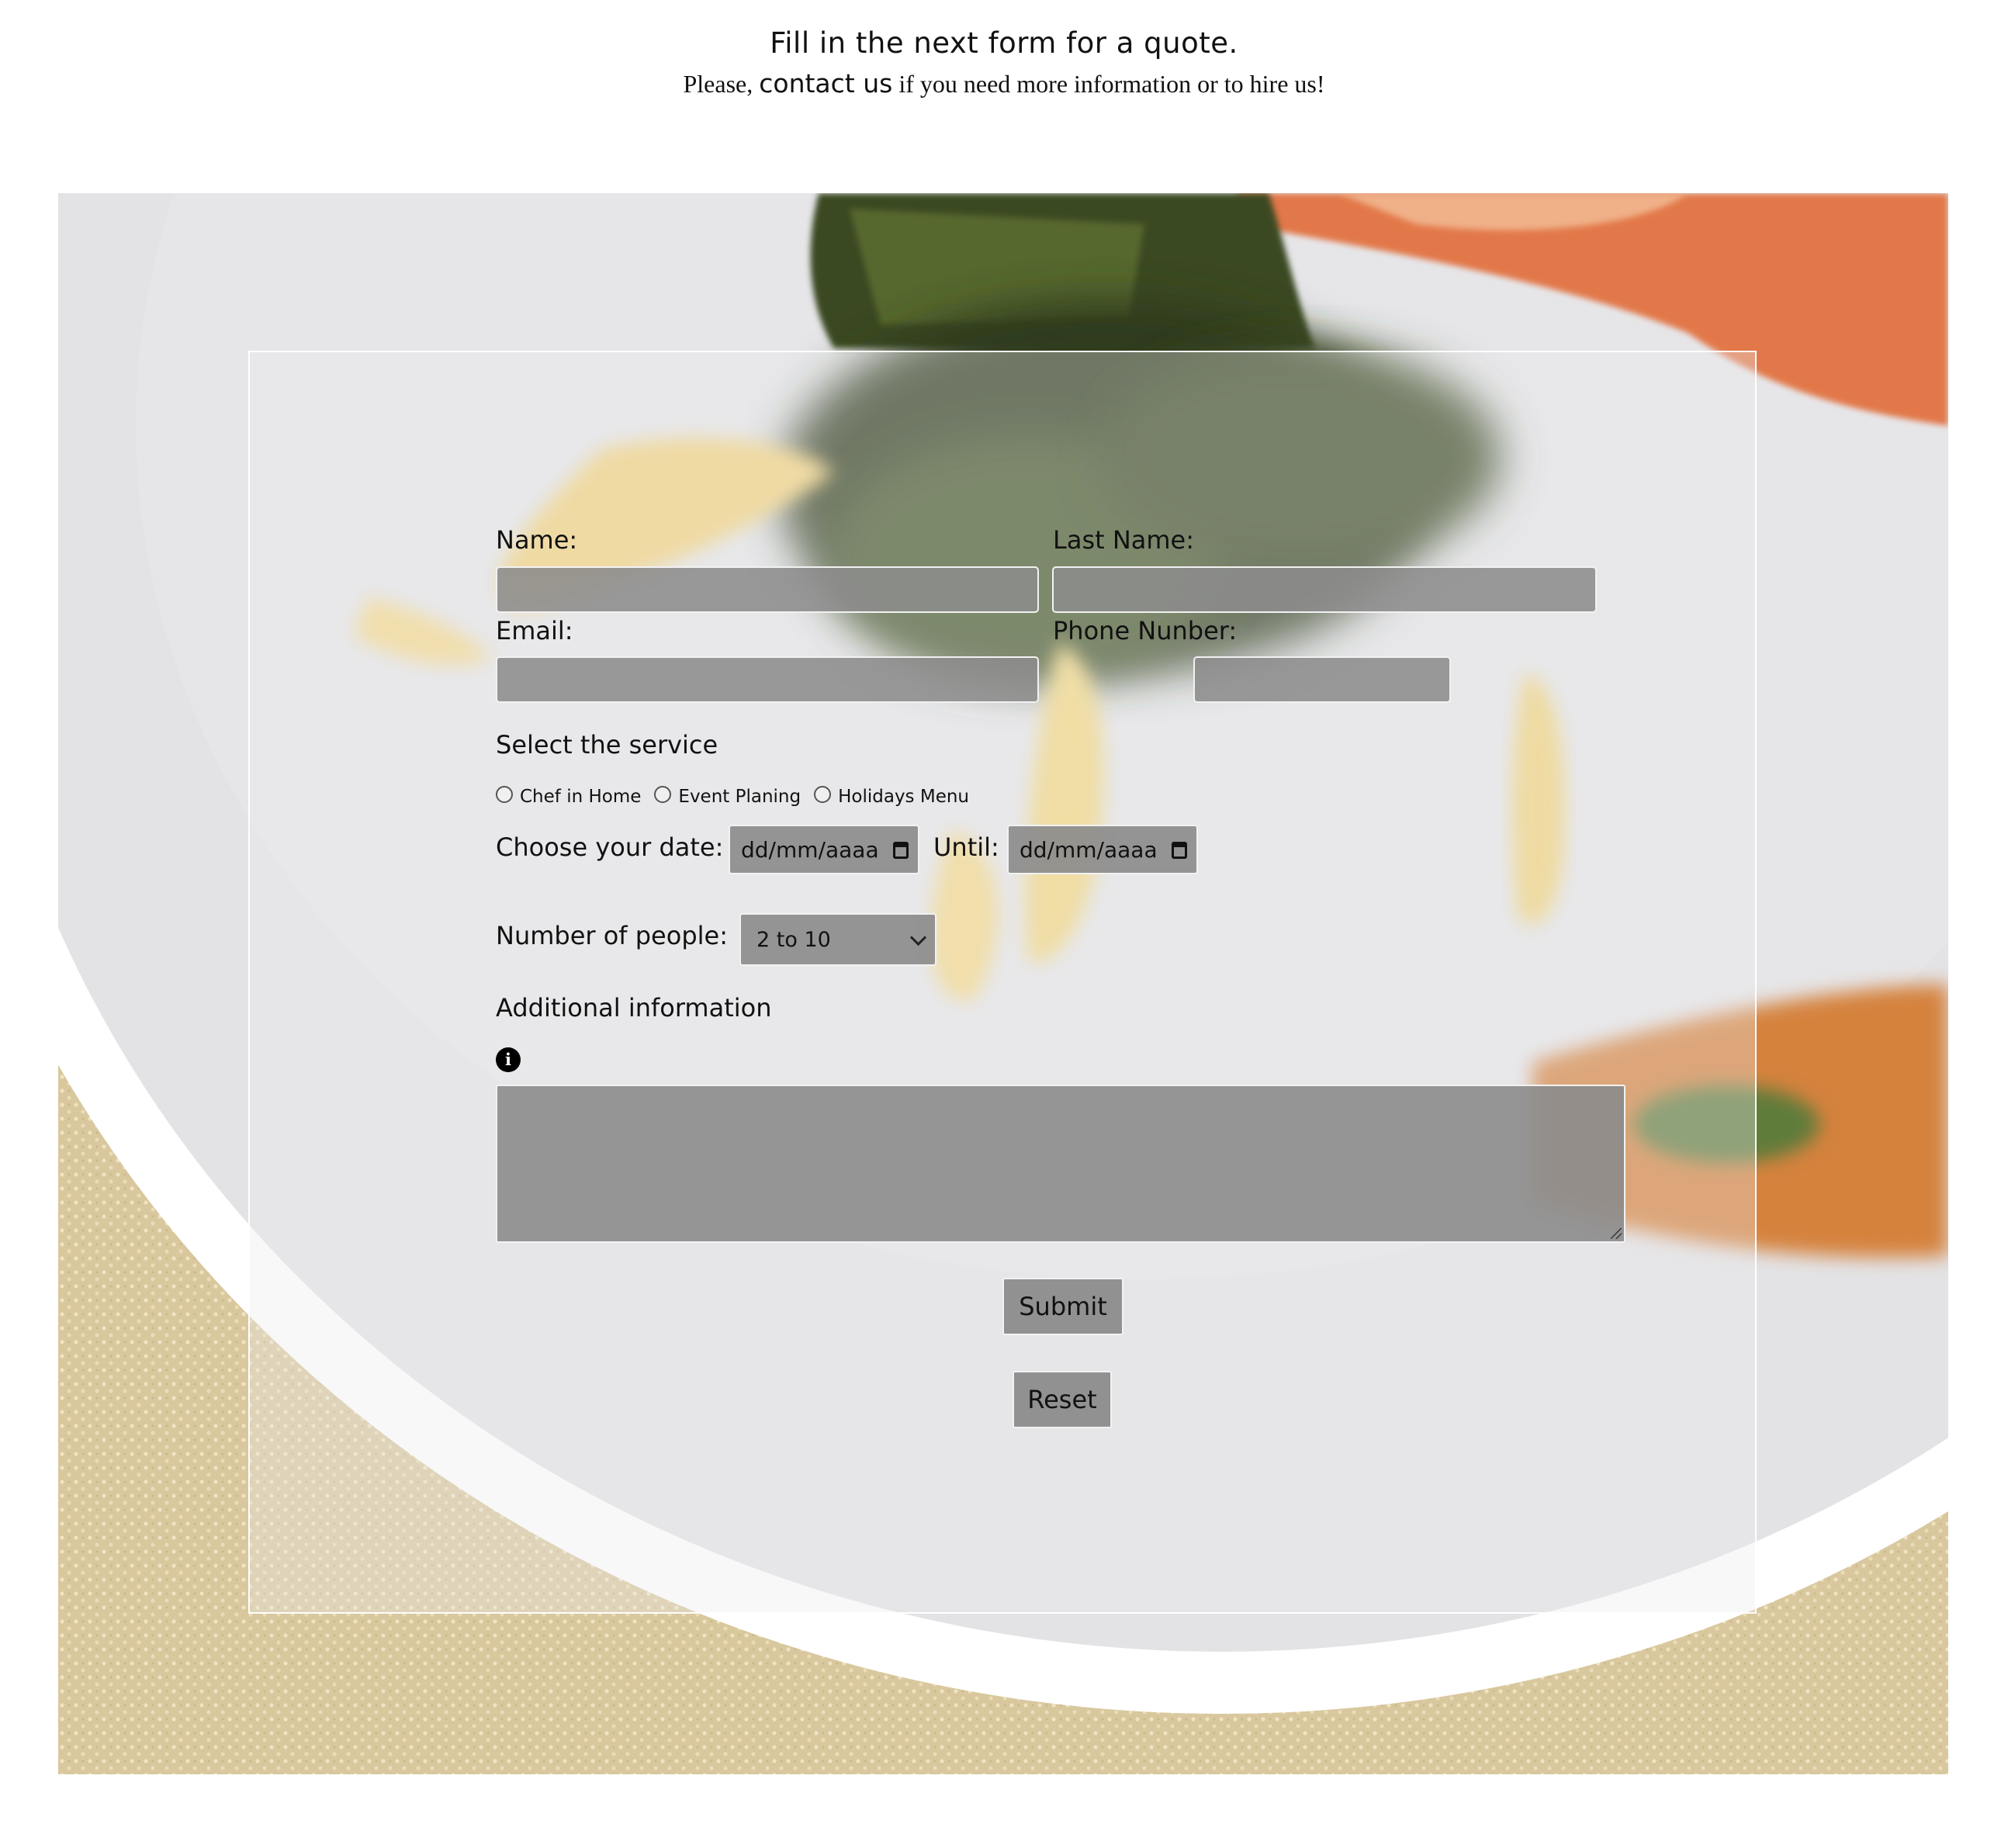  Describe the element at coordinates (508, 1059) in the screenshot. I see `info-icon: i` at that location.